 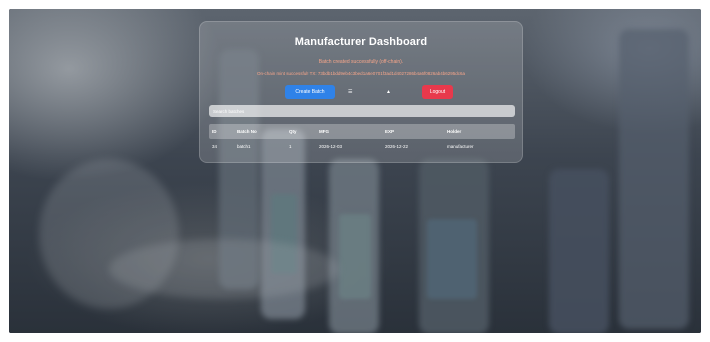 What do you see at coordinates (290, 146) in the screenshot?
I see `cell-qty: 1` at bounding box center [290, 146].